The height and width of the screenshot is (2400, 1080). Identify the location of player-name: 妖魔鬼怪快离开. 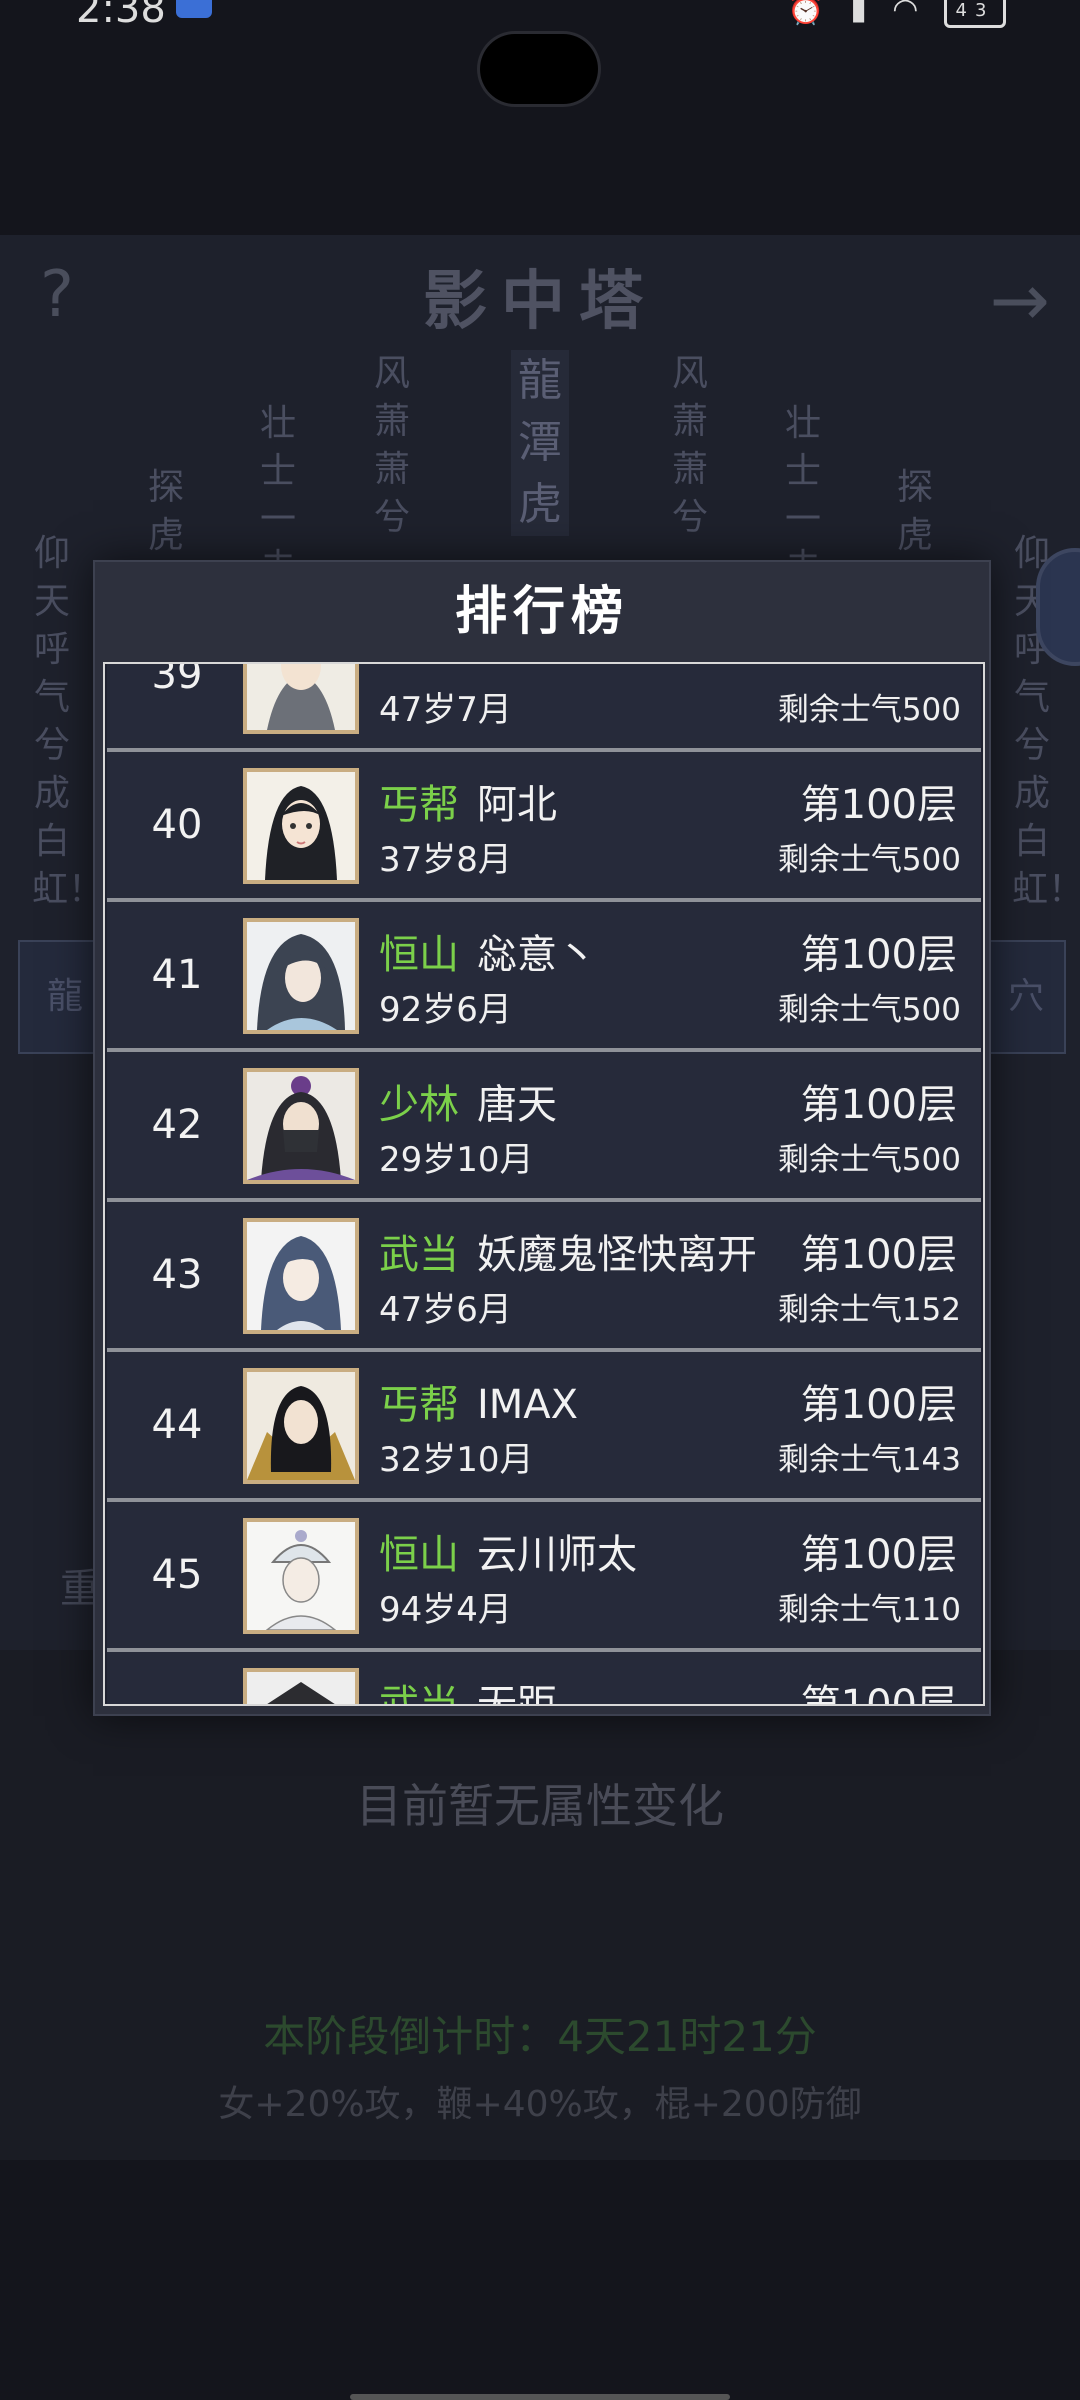
(617, 1255).